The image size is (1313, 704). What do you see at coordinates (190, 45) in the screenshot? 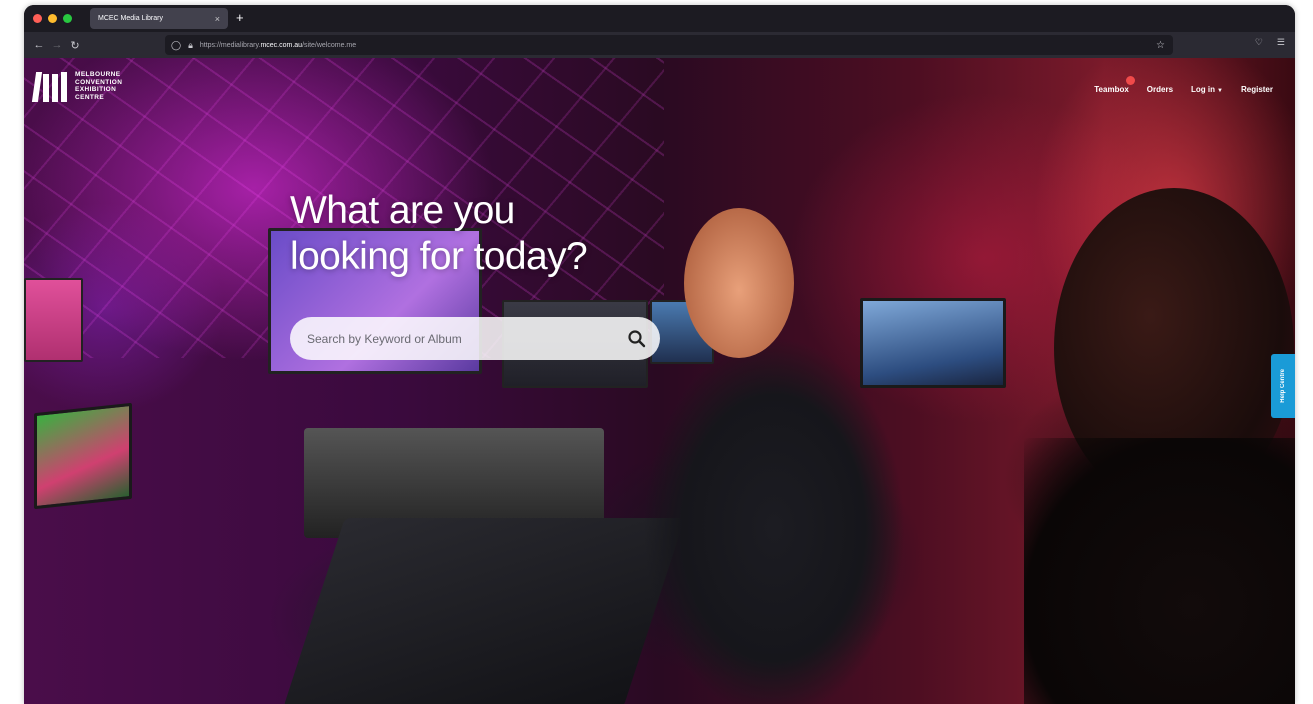
I see `lock-icon: 🔒︎` at bounding box center [190, 45].